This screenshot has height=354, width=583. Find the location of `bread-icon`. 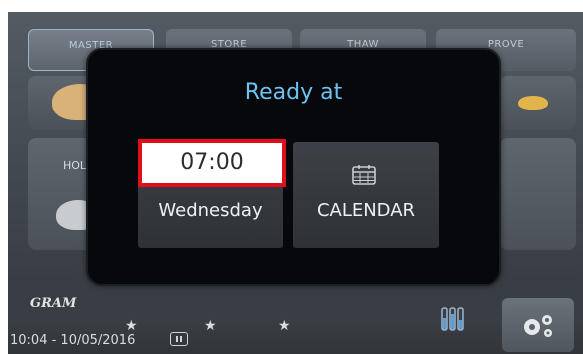

bread-icon is located at coordinates (533, 103).